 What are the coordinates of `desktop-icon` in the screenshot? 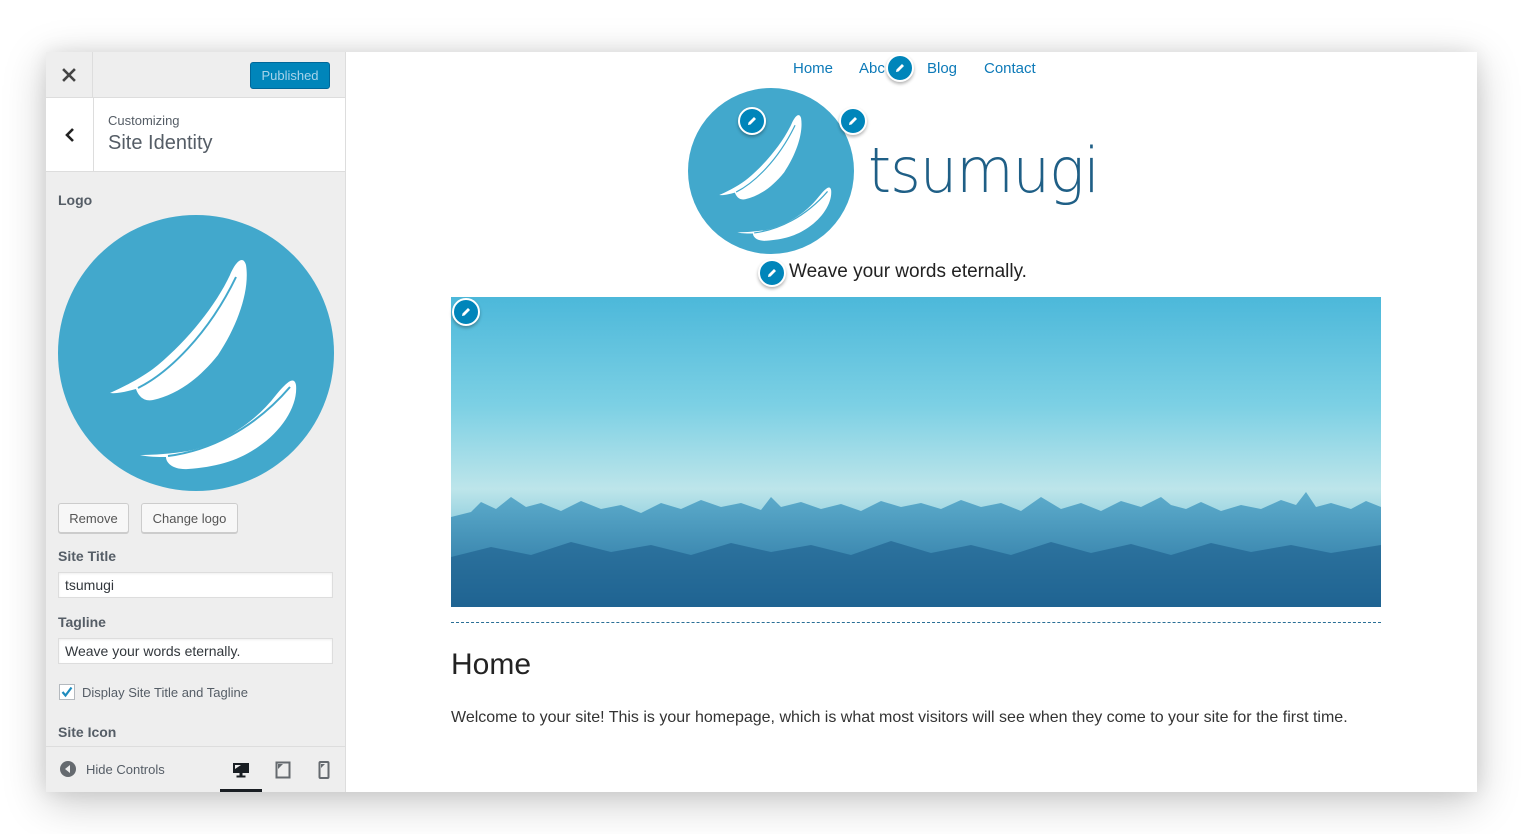 It's located at (241, 770).